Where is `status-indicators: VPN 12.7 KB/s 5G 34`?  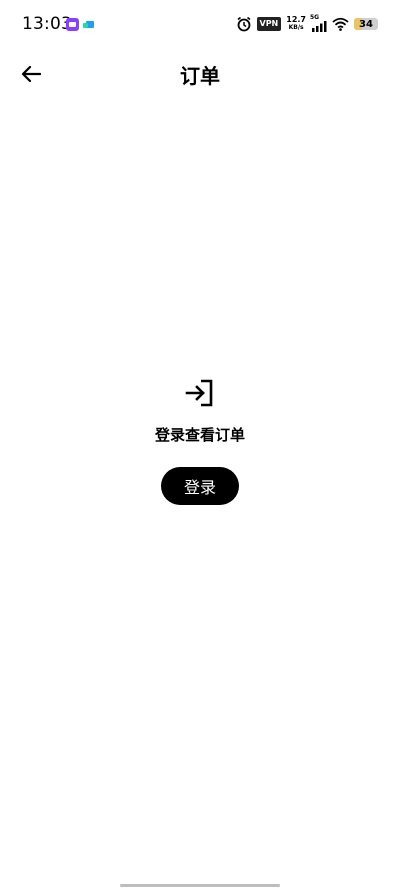
status-indicators: VPN 12.7 KB/s 5G 34 is located at coordinates (307, 24).